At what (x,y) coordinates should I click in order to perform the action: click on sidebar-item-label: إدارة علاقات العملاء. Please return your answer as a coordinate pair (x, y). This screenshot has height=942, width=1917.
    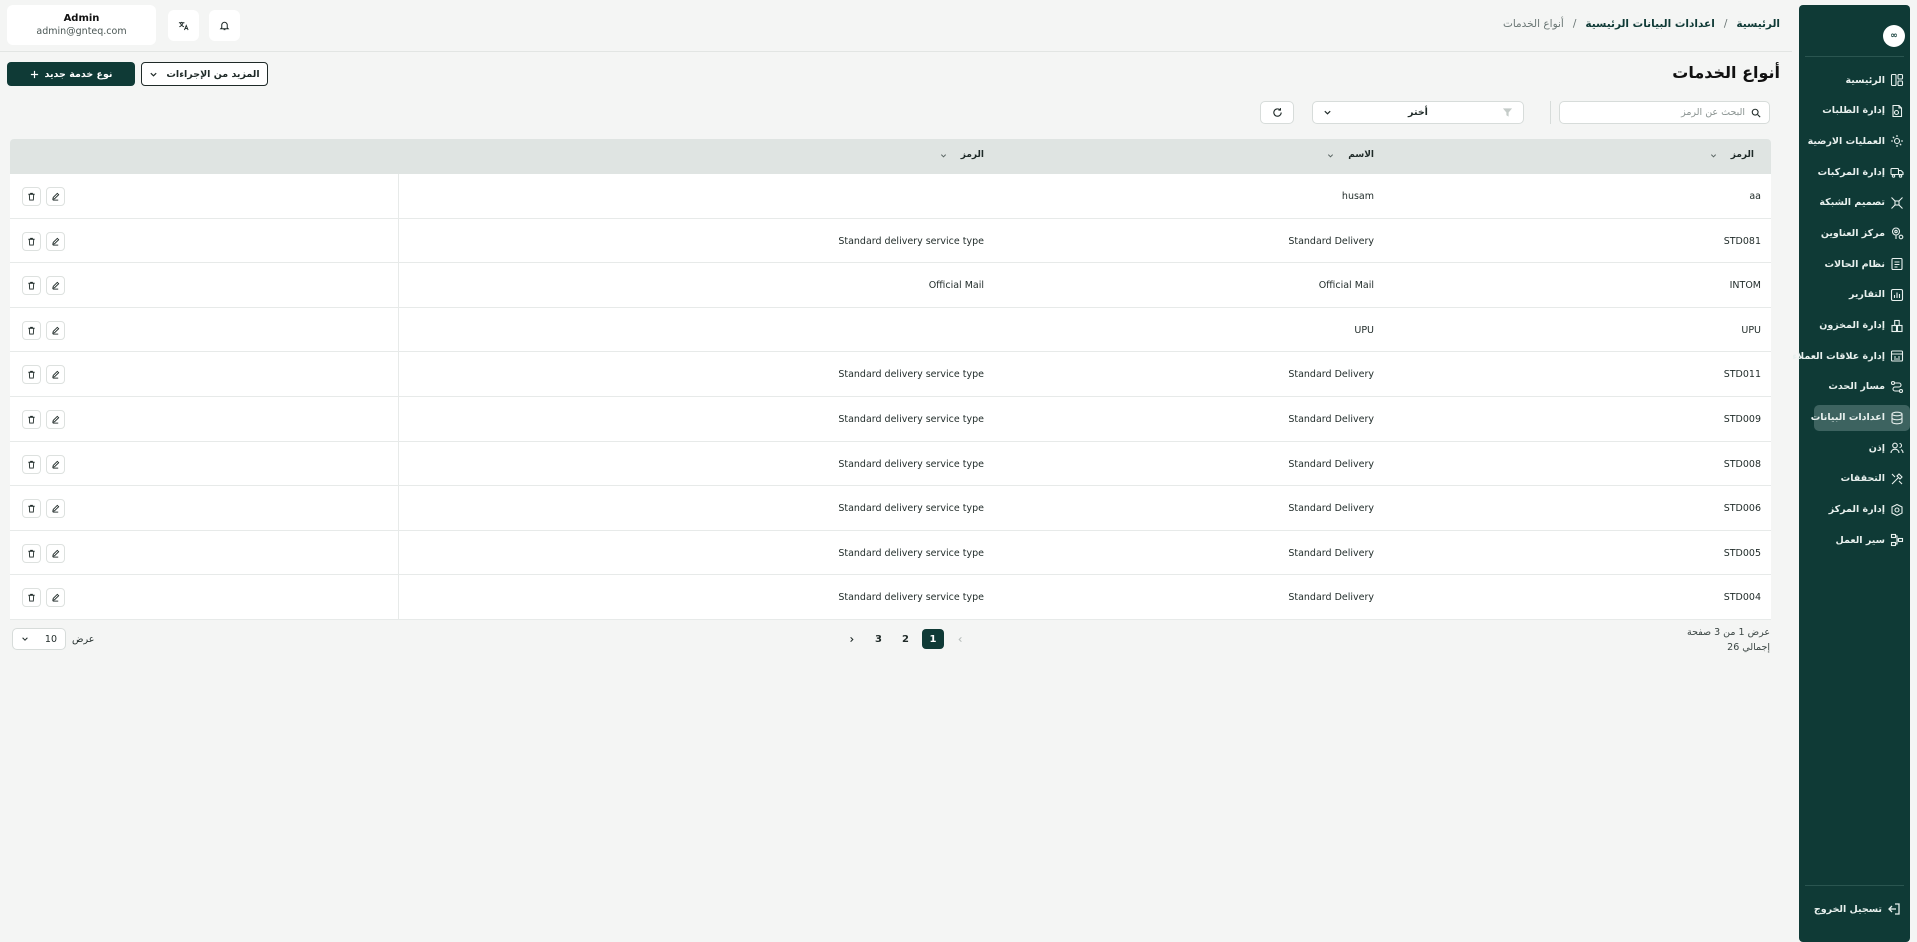
    Looking at the image, I should click on (1838, 356).